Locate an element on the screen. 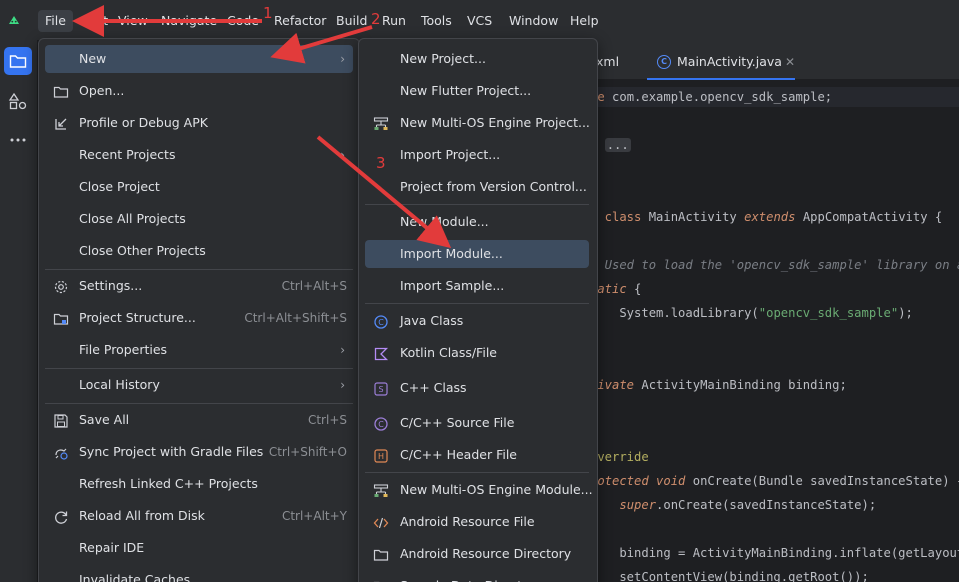 Image resolution: width=959 pixels, height=582 pixels. tab-label: MainActivity.java is located at coordinates (729, 61).